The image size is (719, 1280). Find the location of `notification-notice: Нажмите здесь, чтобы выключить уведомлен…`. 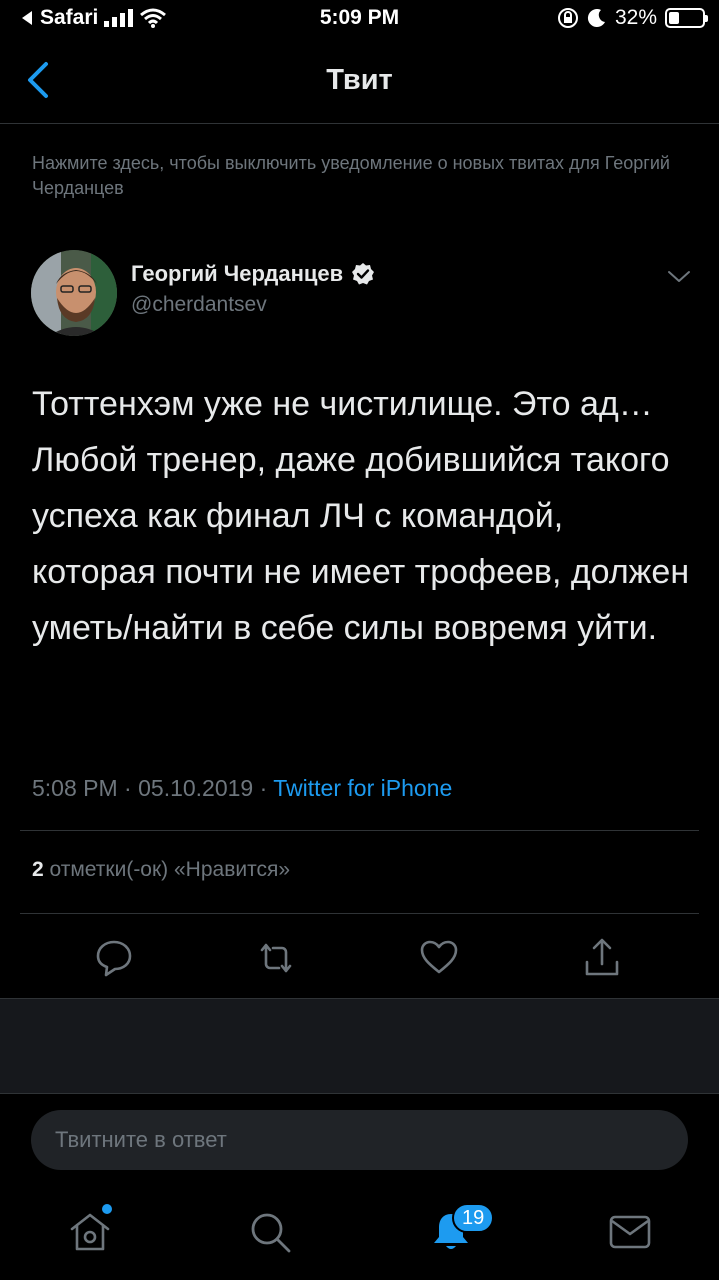

notification-notice: Нажмите здесь, чтобы выключить уведомлен… is located at coordinates (352, 176).